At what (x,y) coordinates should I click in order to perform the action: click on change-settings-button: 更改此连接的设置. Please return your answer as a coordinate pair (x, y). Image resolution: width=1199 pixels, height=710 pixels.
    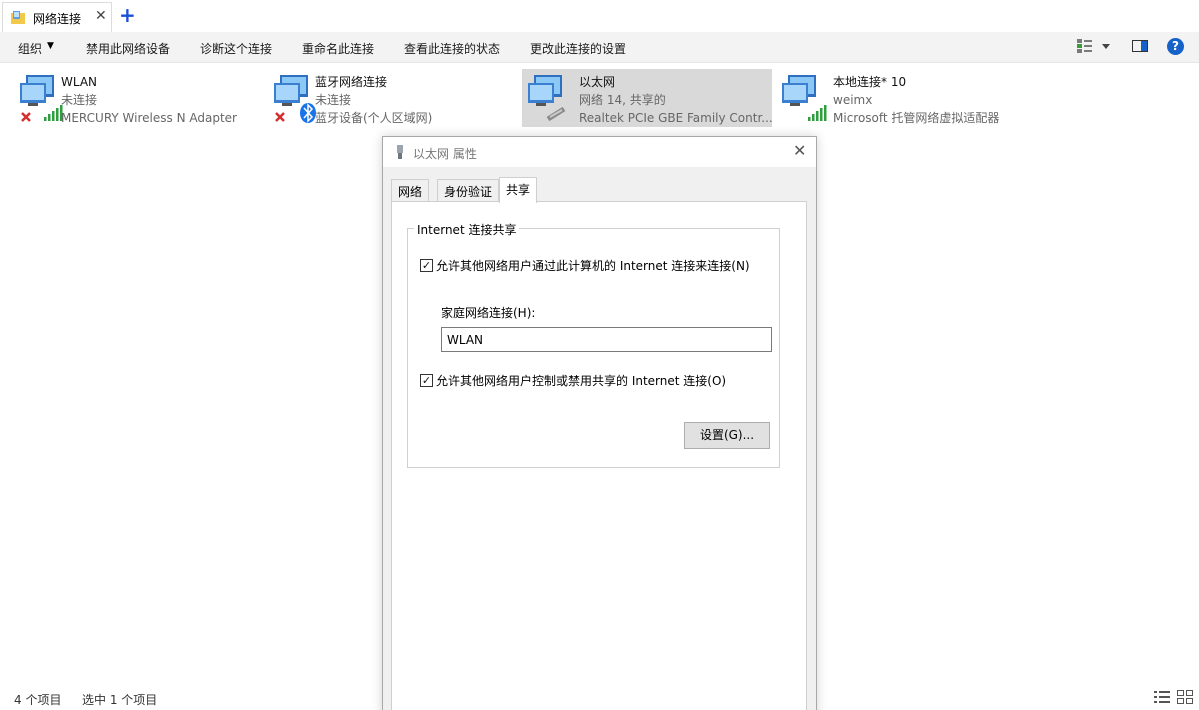
    Looking at the image, I should click on (578, 48).